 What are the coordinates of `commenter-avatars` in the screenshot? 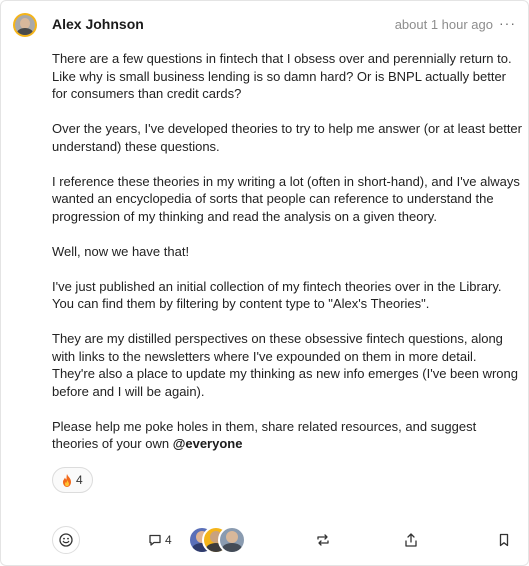 It's located at (218, 540).